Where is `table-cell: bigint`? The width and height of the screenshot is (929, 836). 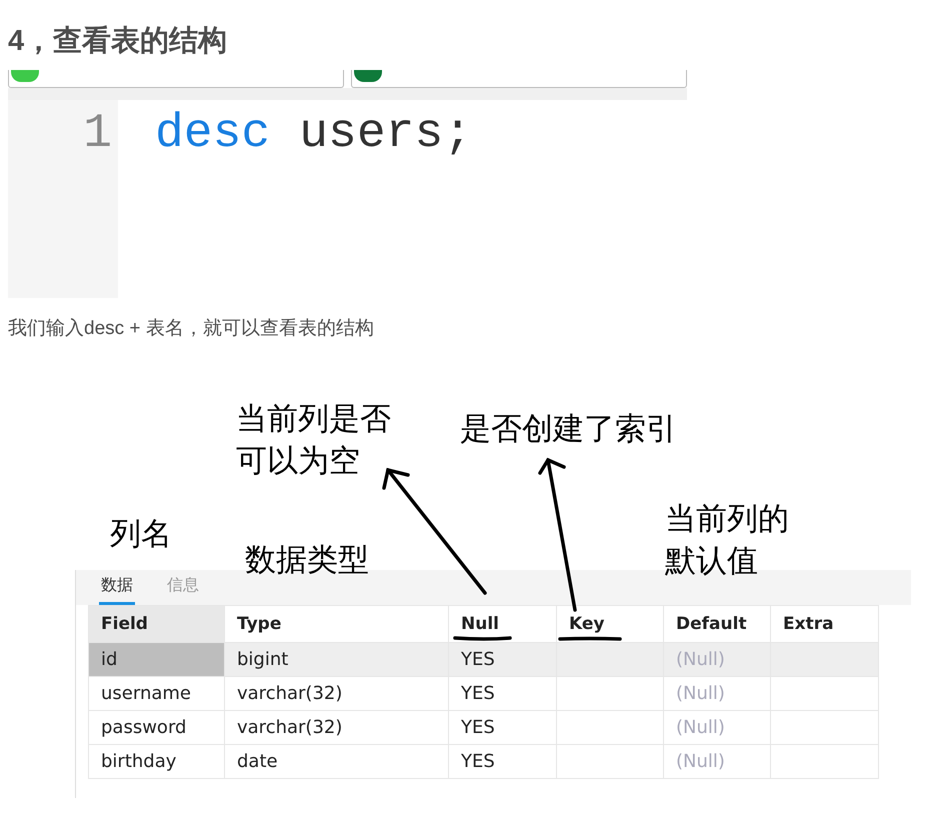
table-cell: bigint is located at coordinates (262, 659).